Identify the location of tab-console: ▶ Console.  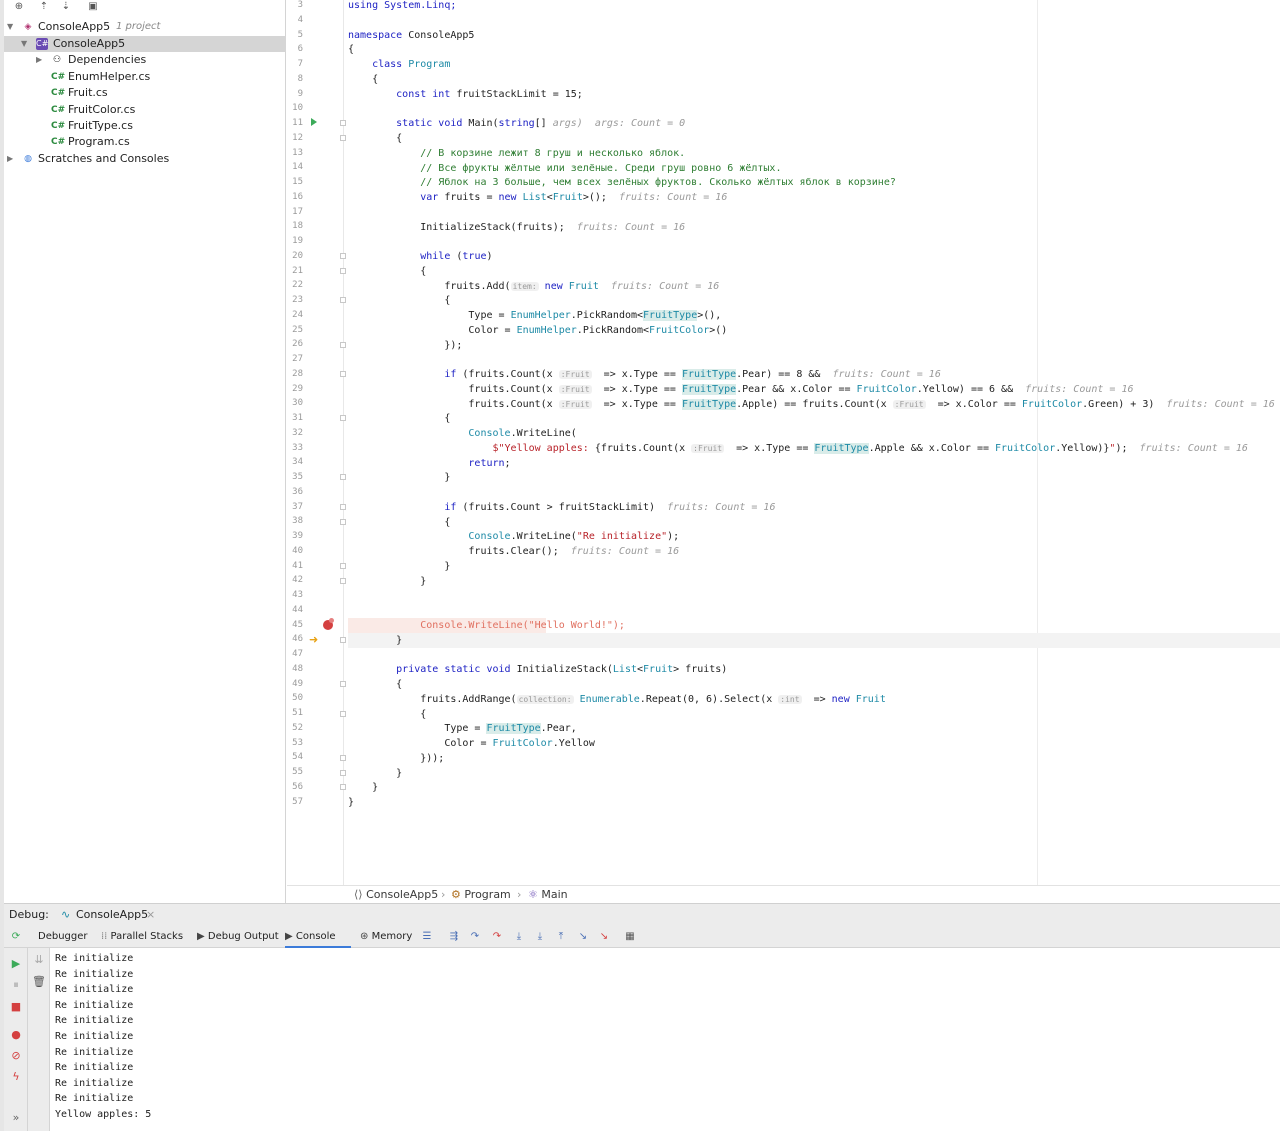
(318, 937).